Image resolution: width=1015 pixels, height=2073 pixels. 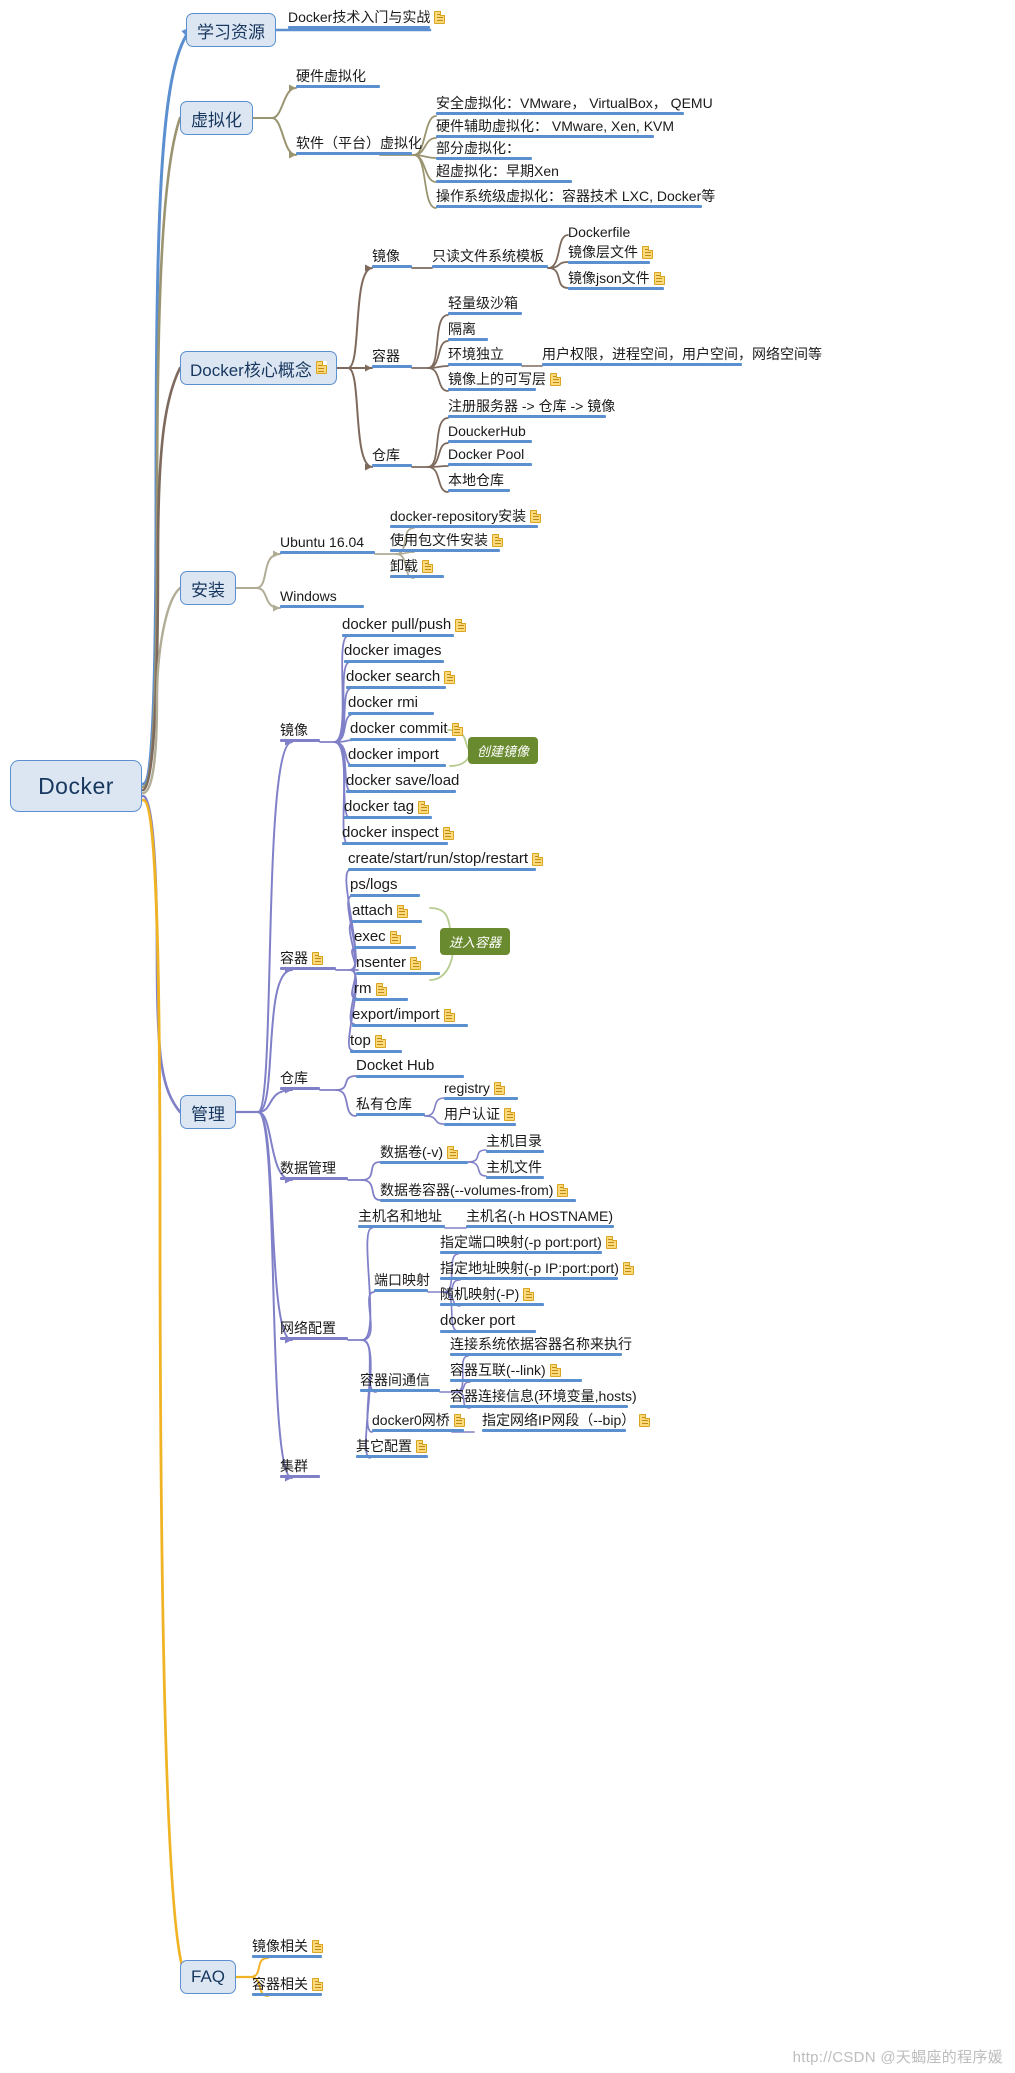 What do you see at coordinates (390, 1106) in the screenshot?
I see `node-private-repository: 私有仓库` at bounding box center [390, 1106].